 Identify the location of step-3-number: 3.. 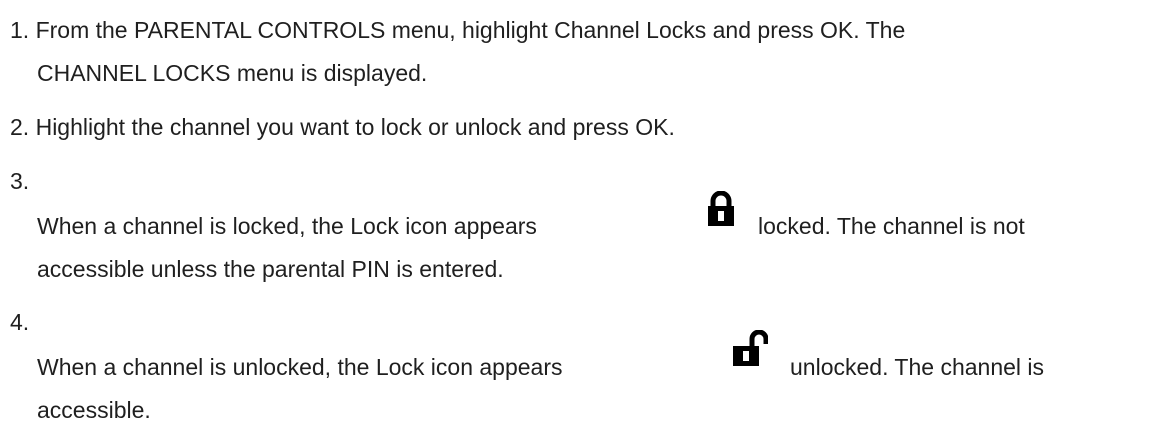
(20, 181).